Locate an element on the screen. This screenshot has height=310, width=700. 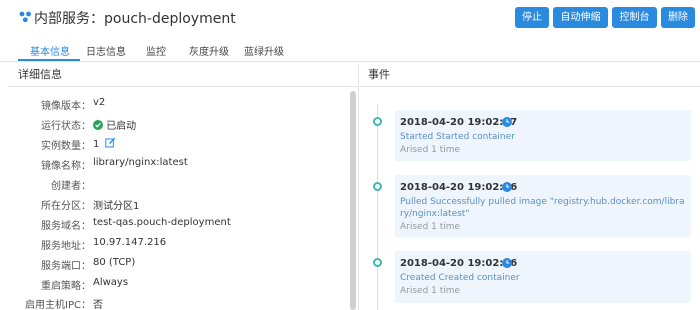
info-row-service-port: 服务端口： 80 (TCP) is located at coordinates (178, 267).